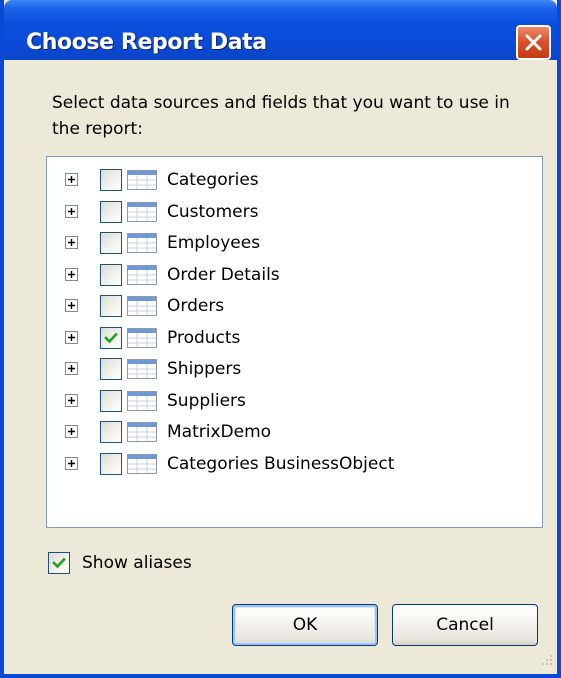  I want to click on title-bar: Choose Report Data, so click(280, 30).